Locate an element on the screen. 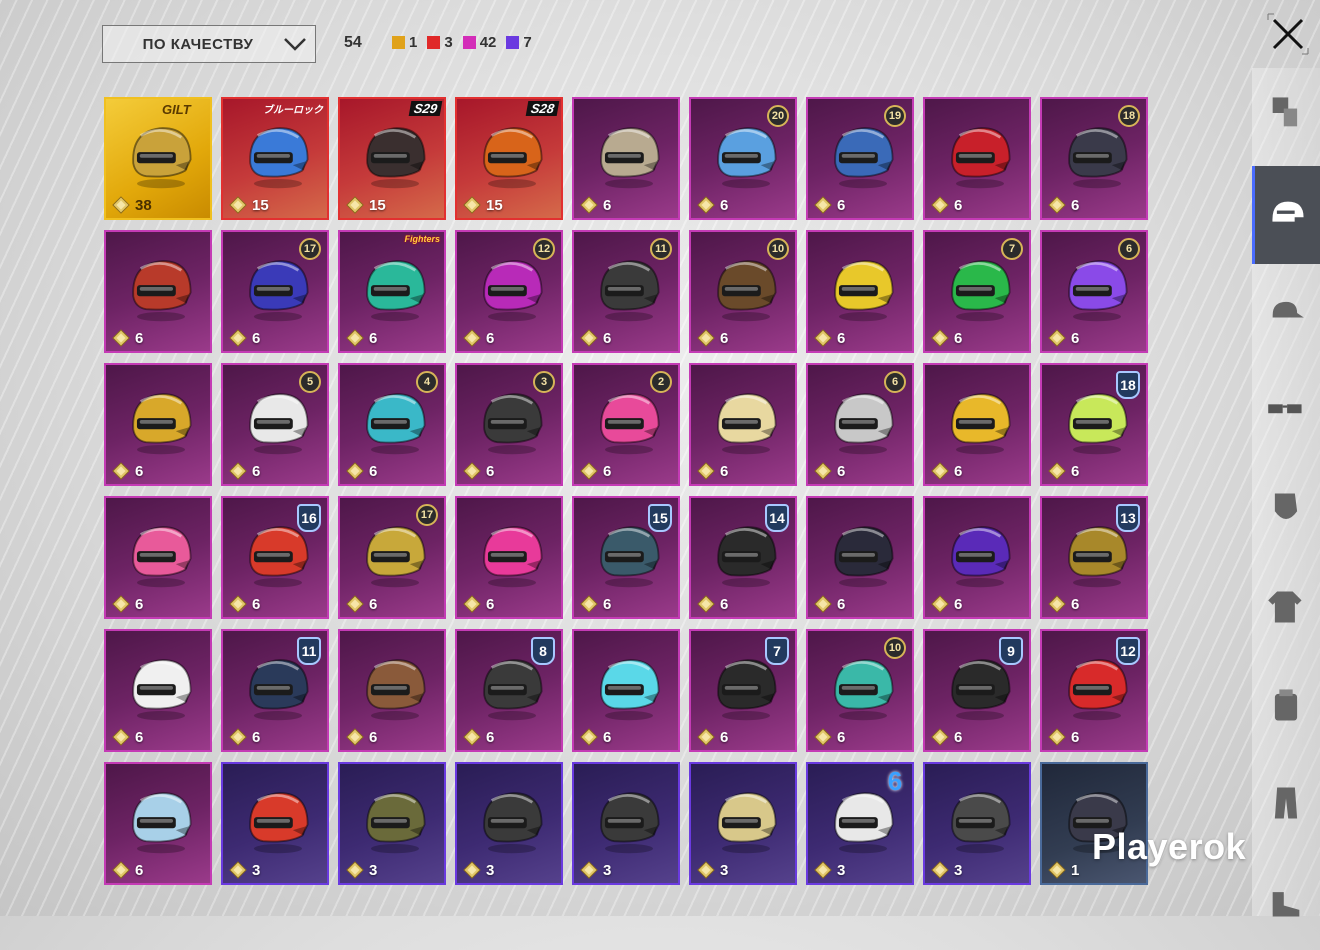 Image resolution: width=1320 pixels, height=950 pixels. inventory-item-tile: 15 6 is located at coordinates (626, 557).